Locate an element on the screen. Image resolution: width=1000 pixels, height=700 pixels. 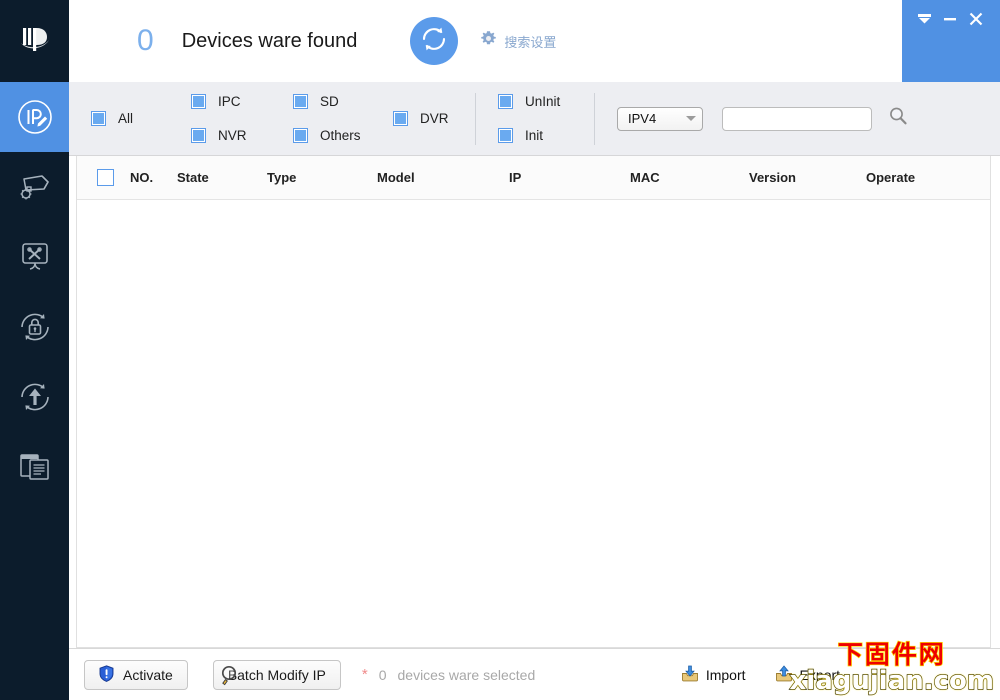
export-button: Export is located at coordinates (807, 674).